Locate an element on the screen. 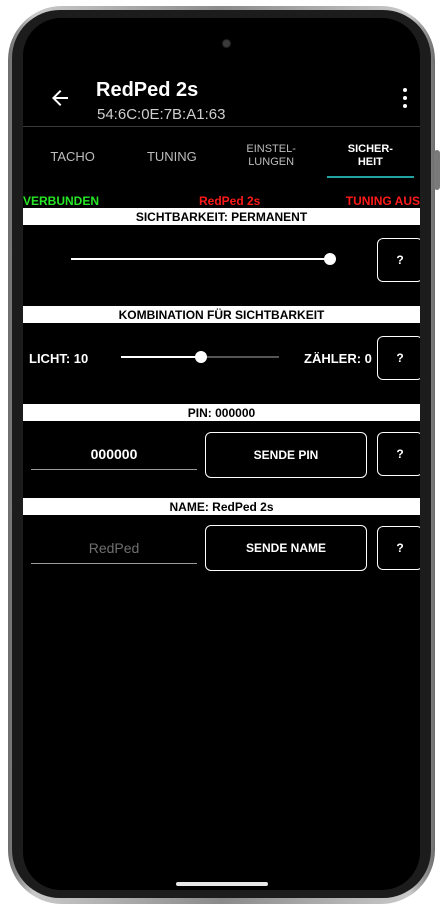 The height and width of the screenshot is (907, 443). combination-help-button: ? is located at coordinates (398, 358).